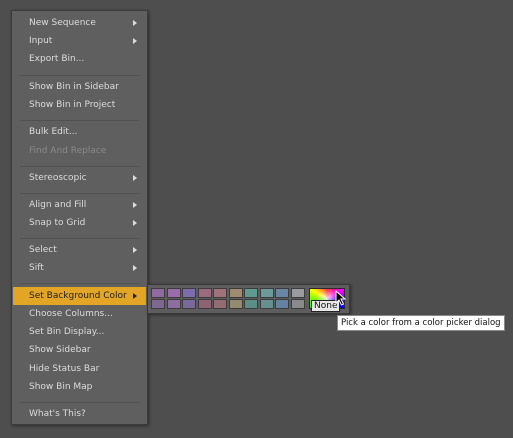 The height and width of the screenshot is (438, 513). I want to click on menu-item-show-bin-in-sidebar: Show Bin in Sidebar, so click(79, 87).